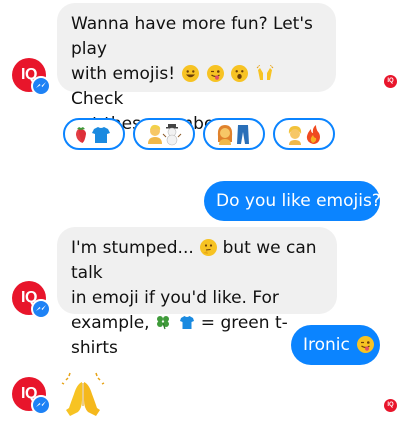 This screenshot has height=443, width=400. Describe the element at coordinates (172, 135) in the screenshot. I see `snowman-icon` at that location.